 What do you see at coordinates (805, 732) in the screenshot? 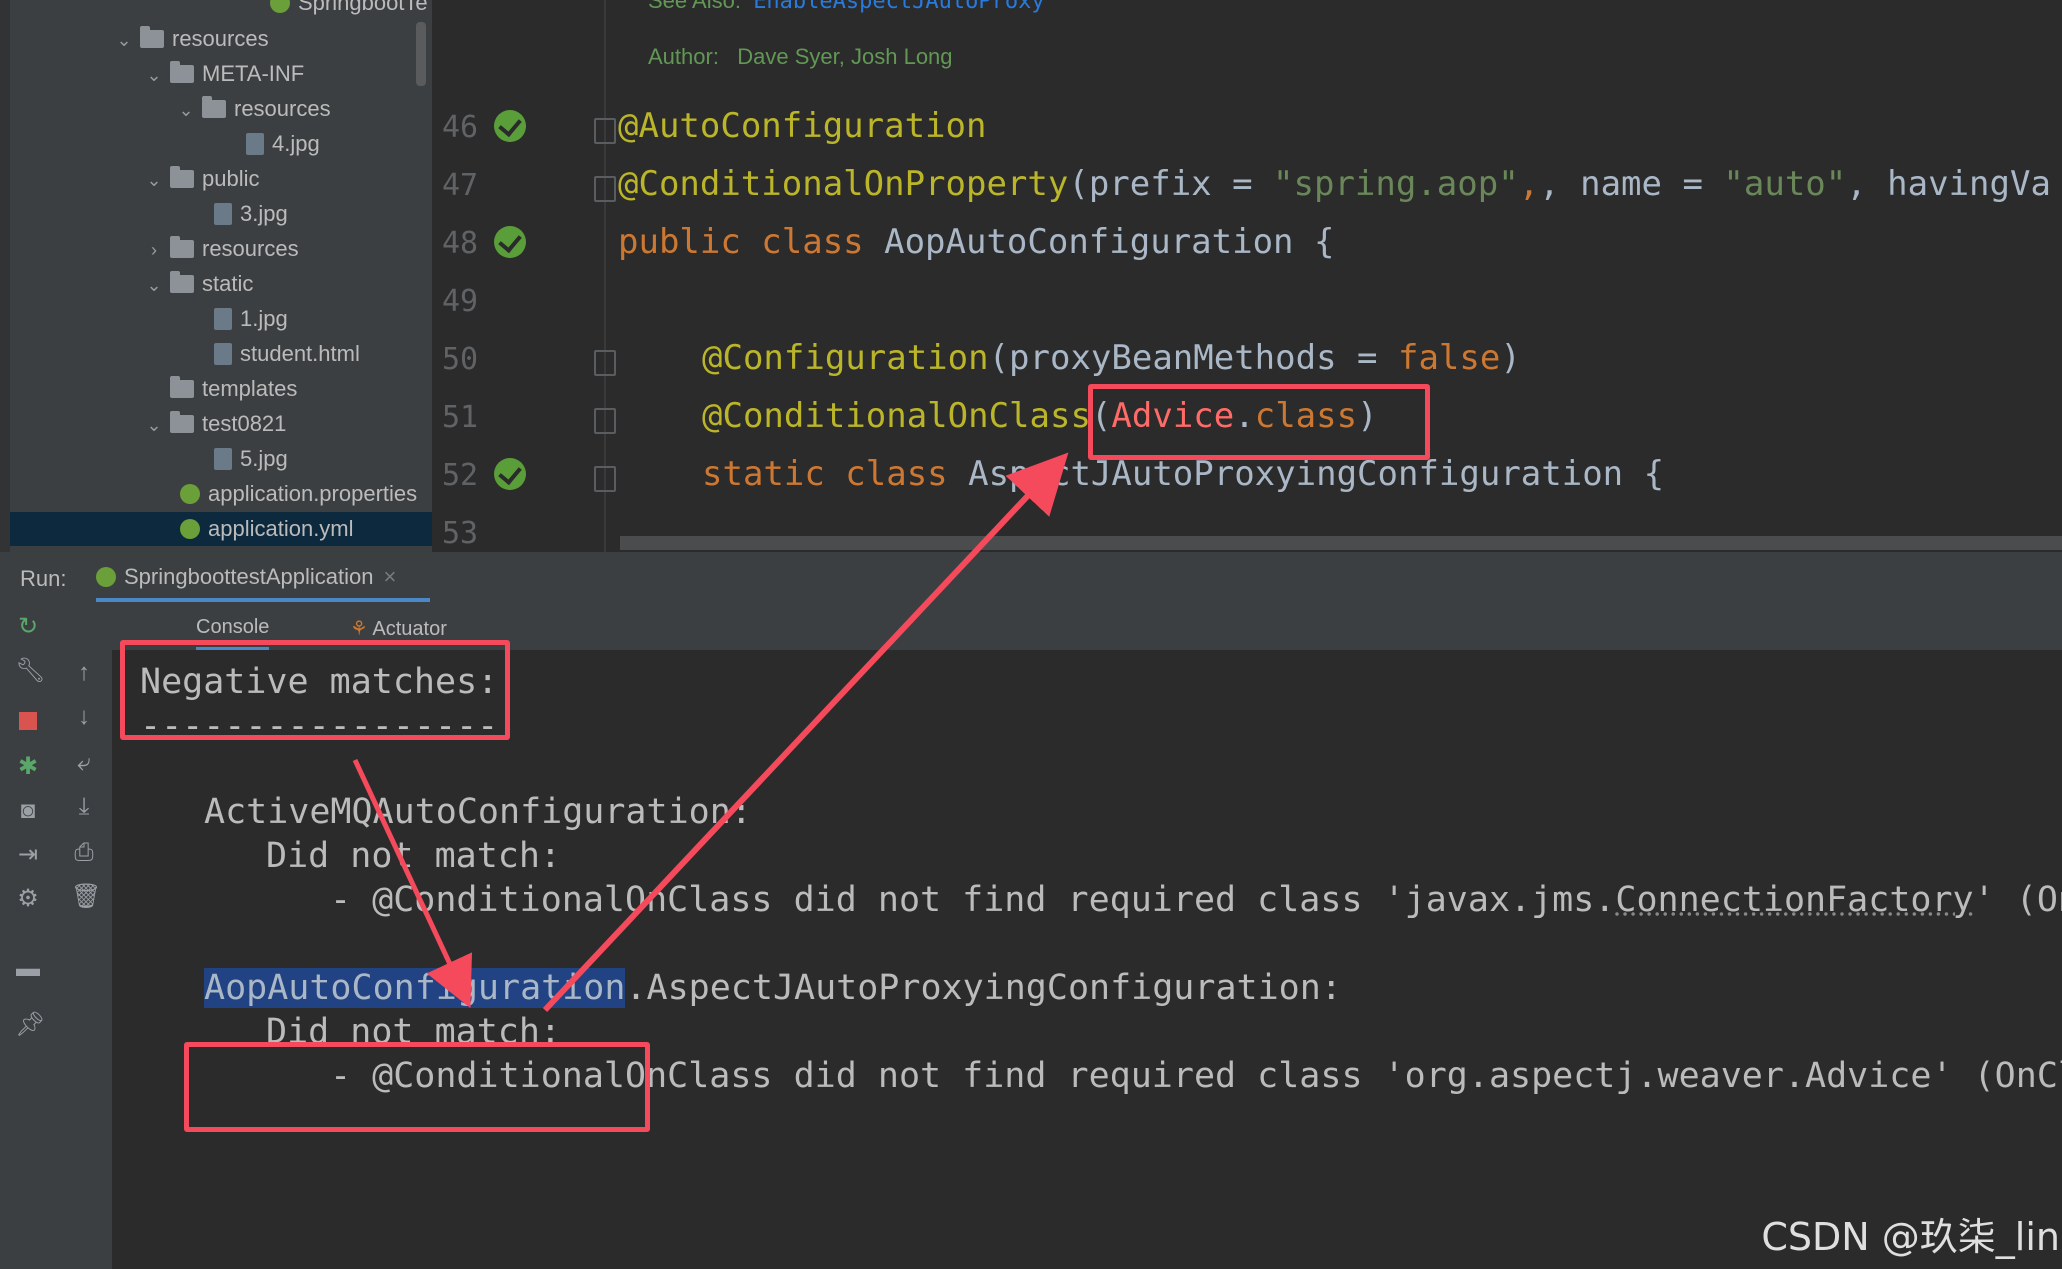
I see `arrow-up` at bounding box center [805, 732].